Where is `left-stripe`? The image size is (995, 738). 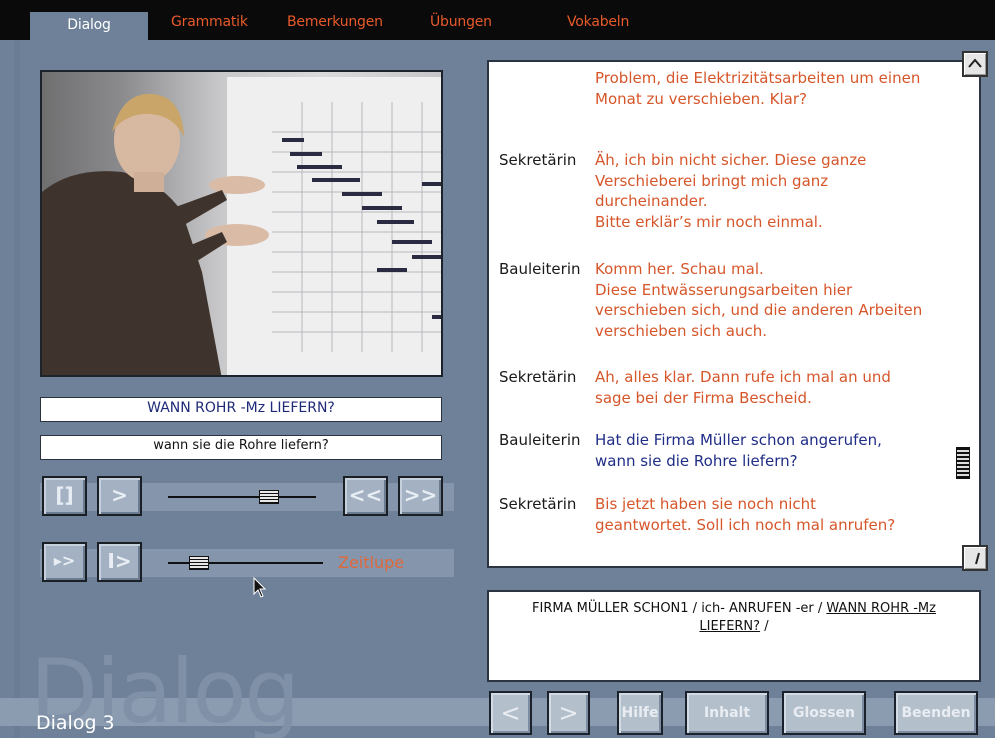 left-stripe is located at coordinates (17, 389).